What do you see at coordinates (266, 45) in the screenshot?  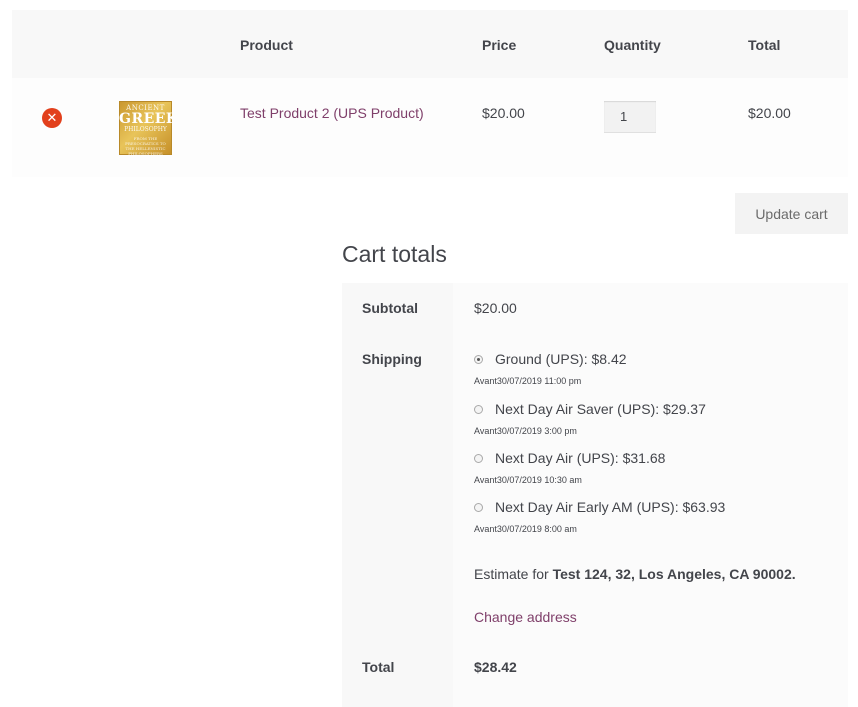 I see `header-product: Product` at bounding box center [266, 45].